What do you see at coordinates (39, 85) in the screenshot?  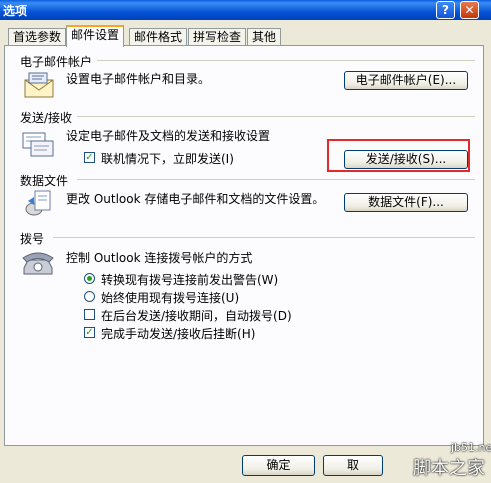 I see `mail-envelope-icon` at bounding box center [39, 85].